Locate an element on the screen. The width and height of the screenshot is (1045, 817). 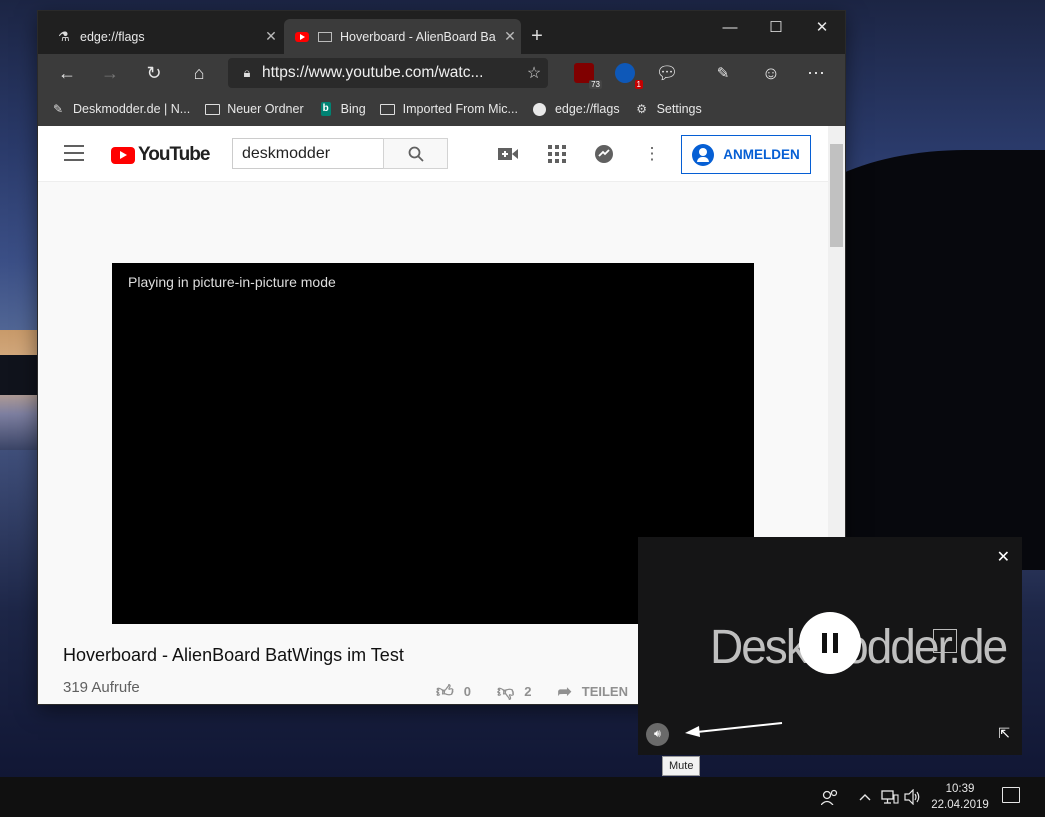
favorite-label: Settings is located at coordinates (679, 109).